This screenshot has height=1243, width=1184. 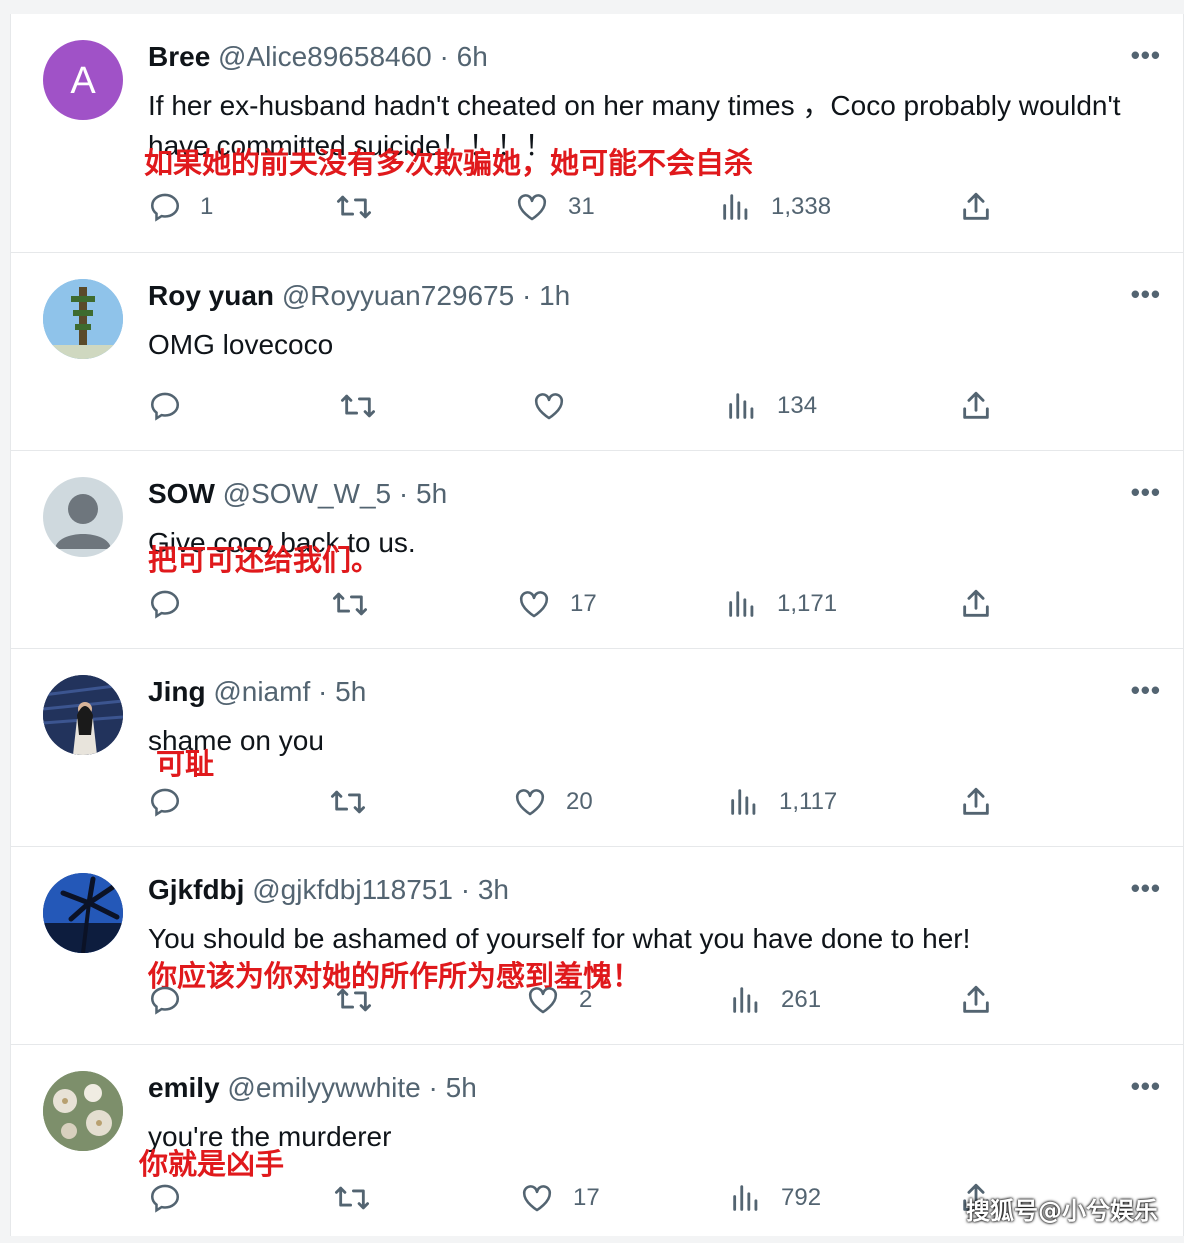 I want to click on handle: @Royyuan729675, so click(x=398, y=295).